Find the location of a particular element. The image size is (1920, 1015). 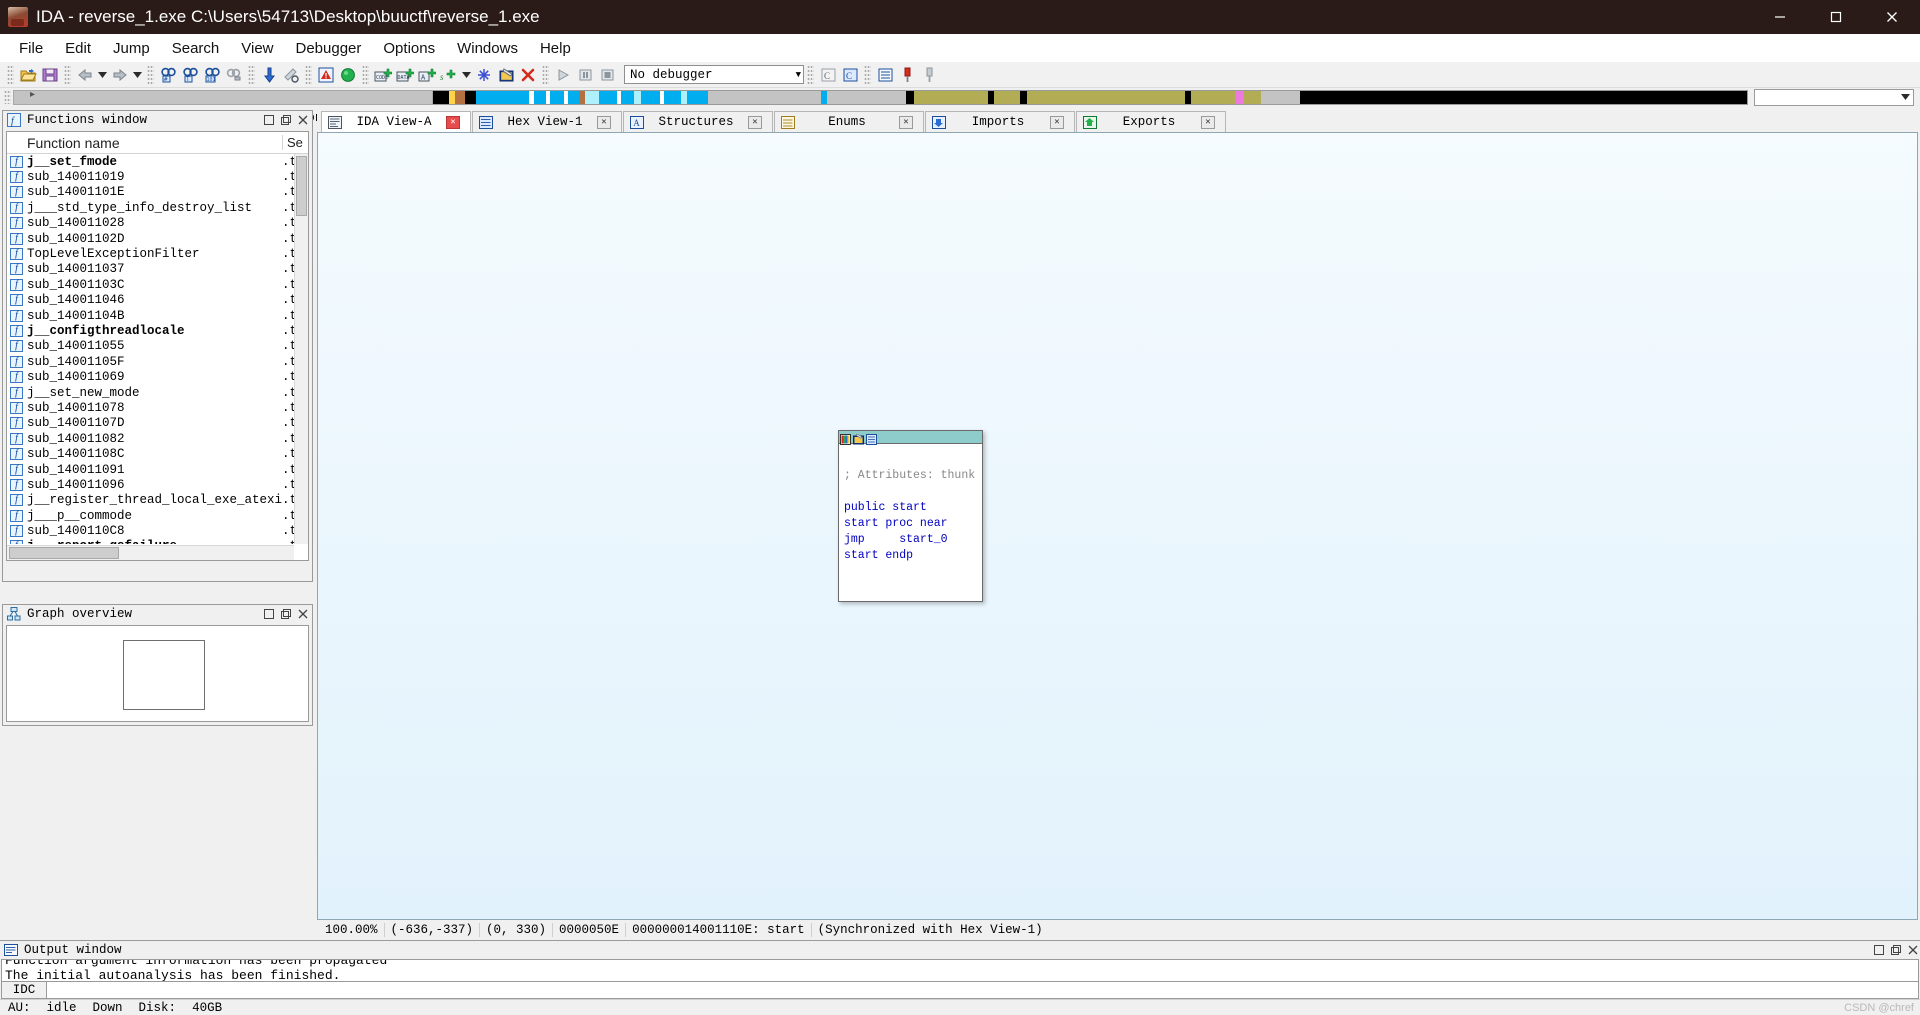

search-text-icon: T is located at coordinates (190, 75).